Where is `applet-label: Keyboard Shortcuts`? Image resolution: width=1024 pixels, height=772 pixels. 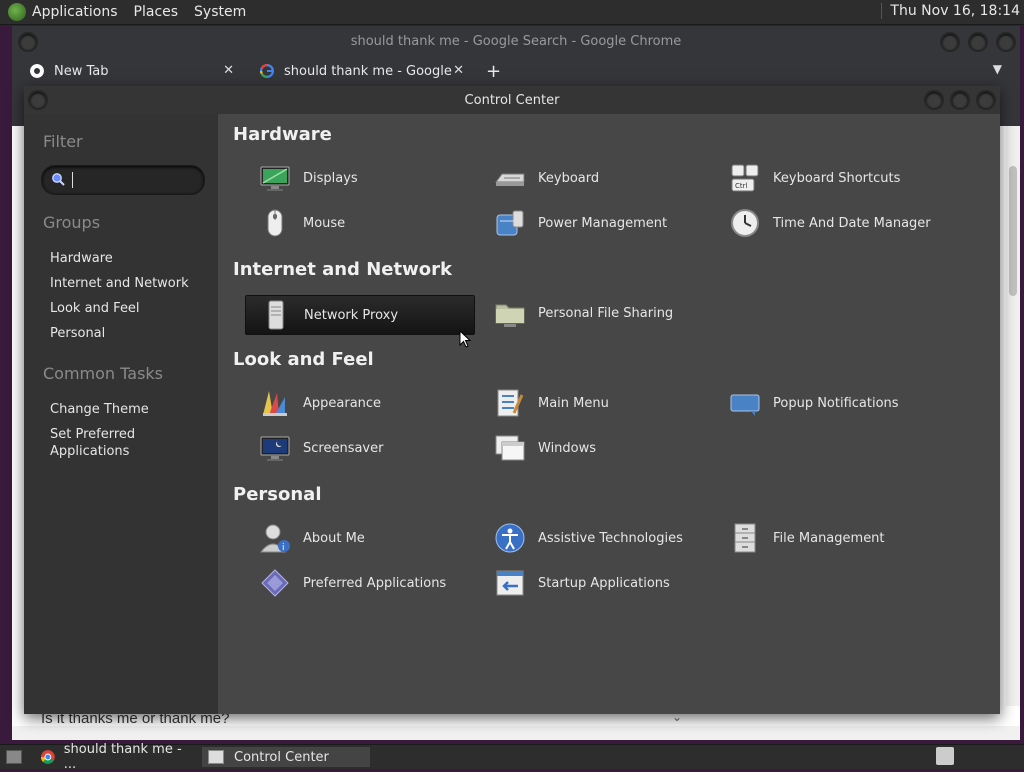 applet-label: Keyboard Shortcuts is located at coordinates (837, 178).